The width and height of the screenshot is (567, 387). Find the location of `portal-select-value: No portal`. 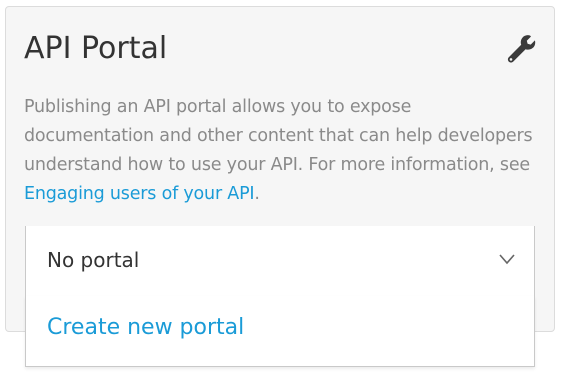

portal-select-value: No portal is located at coordinates (93, 260).